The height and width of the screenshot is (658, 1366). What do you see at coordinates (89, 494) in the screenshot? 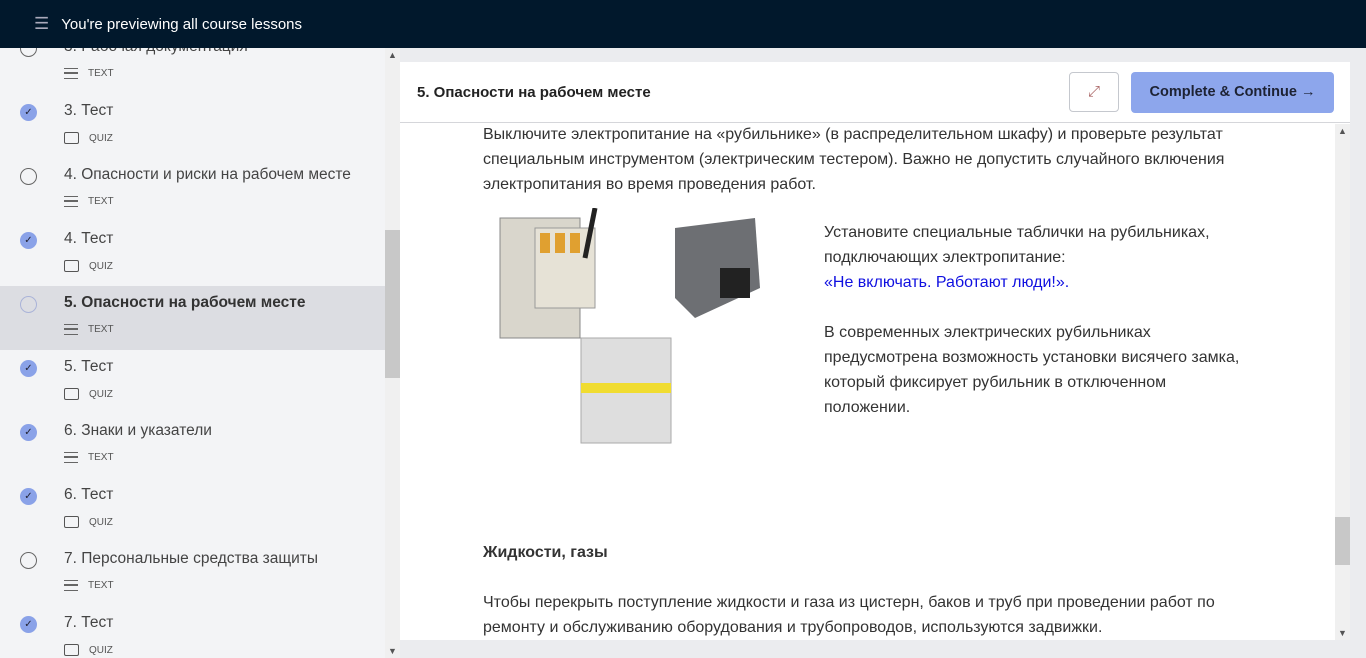
I see `lesson-item-title: 6. Тест` at bounding box center [89, 494].